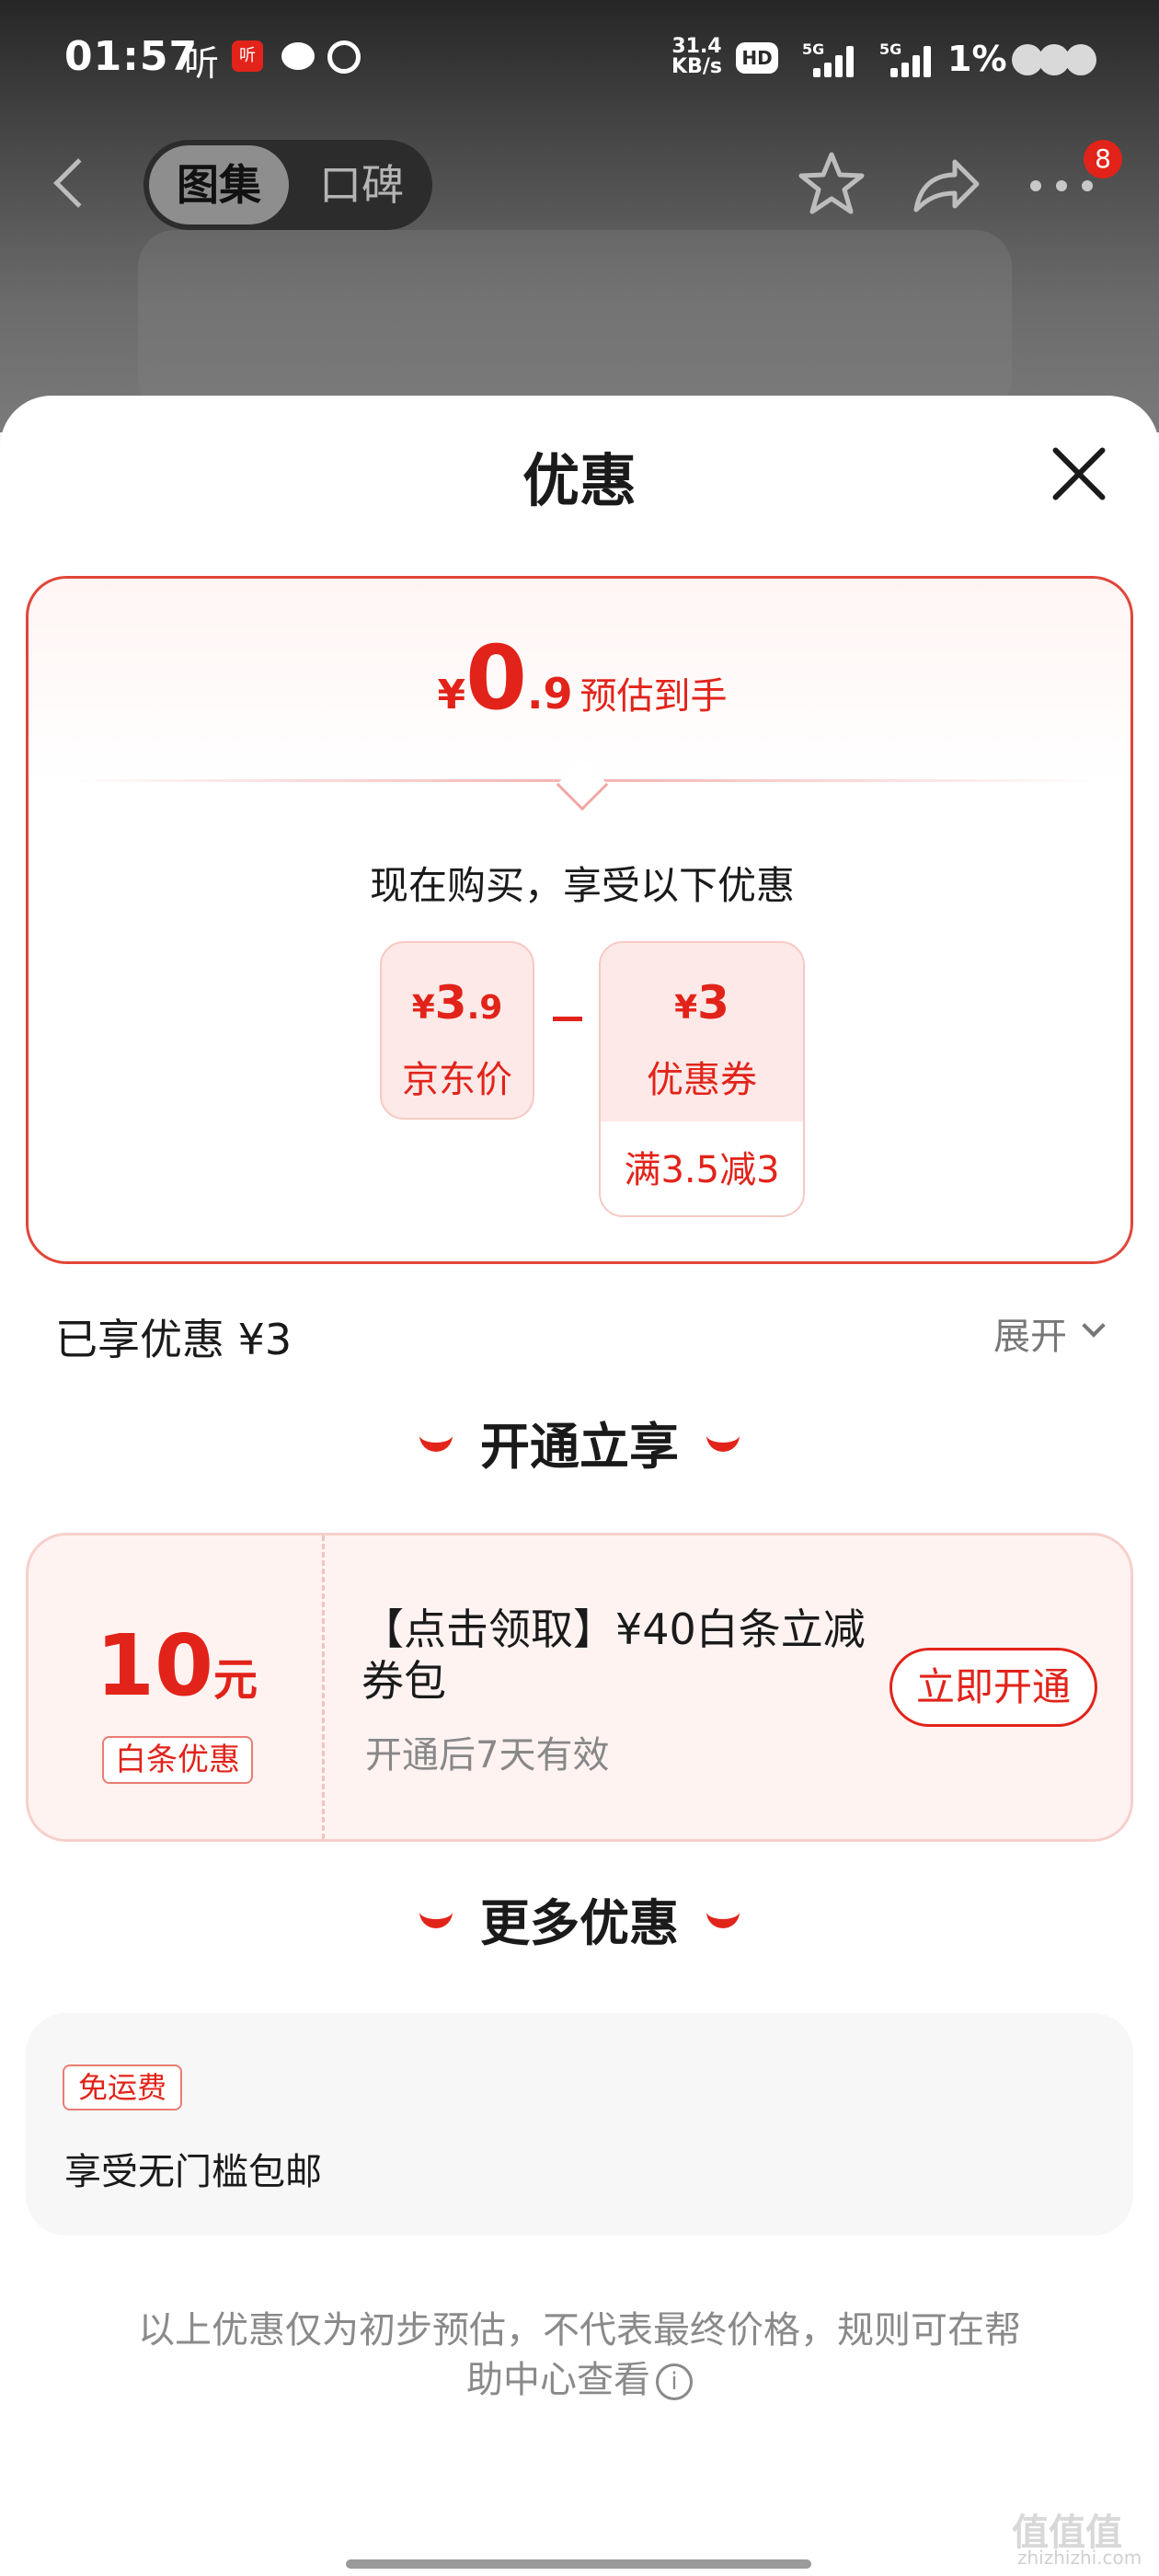 This screenshot has height=2576, width=1159. I want to click on chevron-down-icon, so click(1094, 1326).